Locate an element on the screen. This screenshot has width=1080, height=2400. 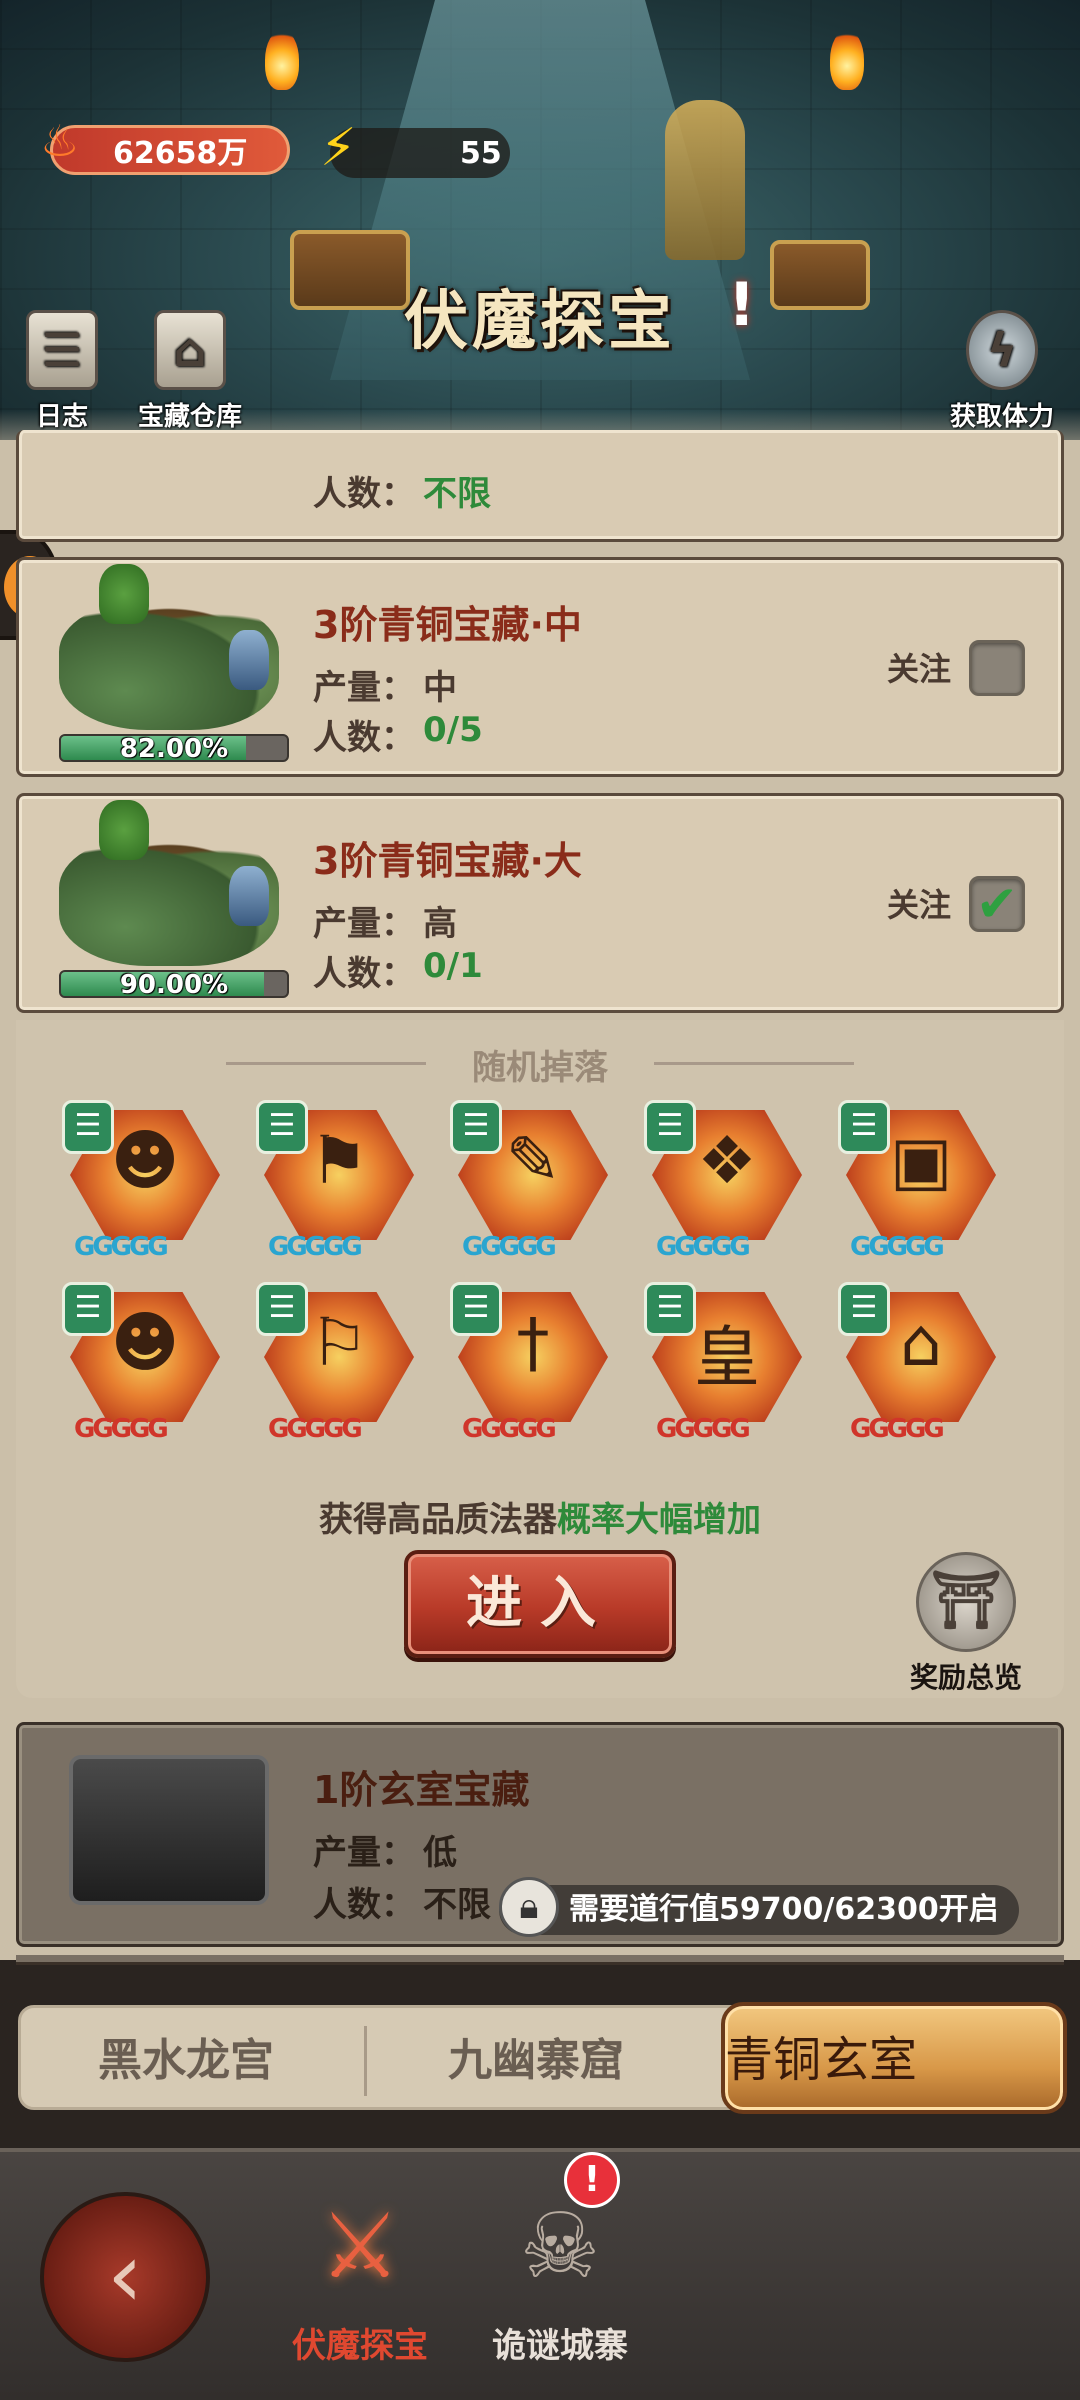
bonus-highlight: 概率大幅增加 is located at coordinates (659, 1520).